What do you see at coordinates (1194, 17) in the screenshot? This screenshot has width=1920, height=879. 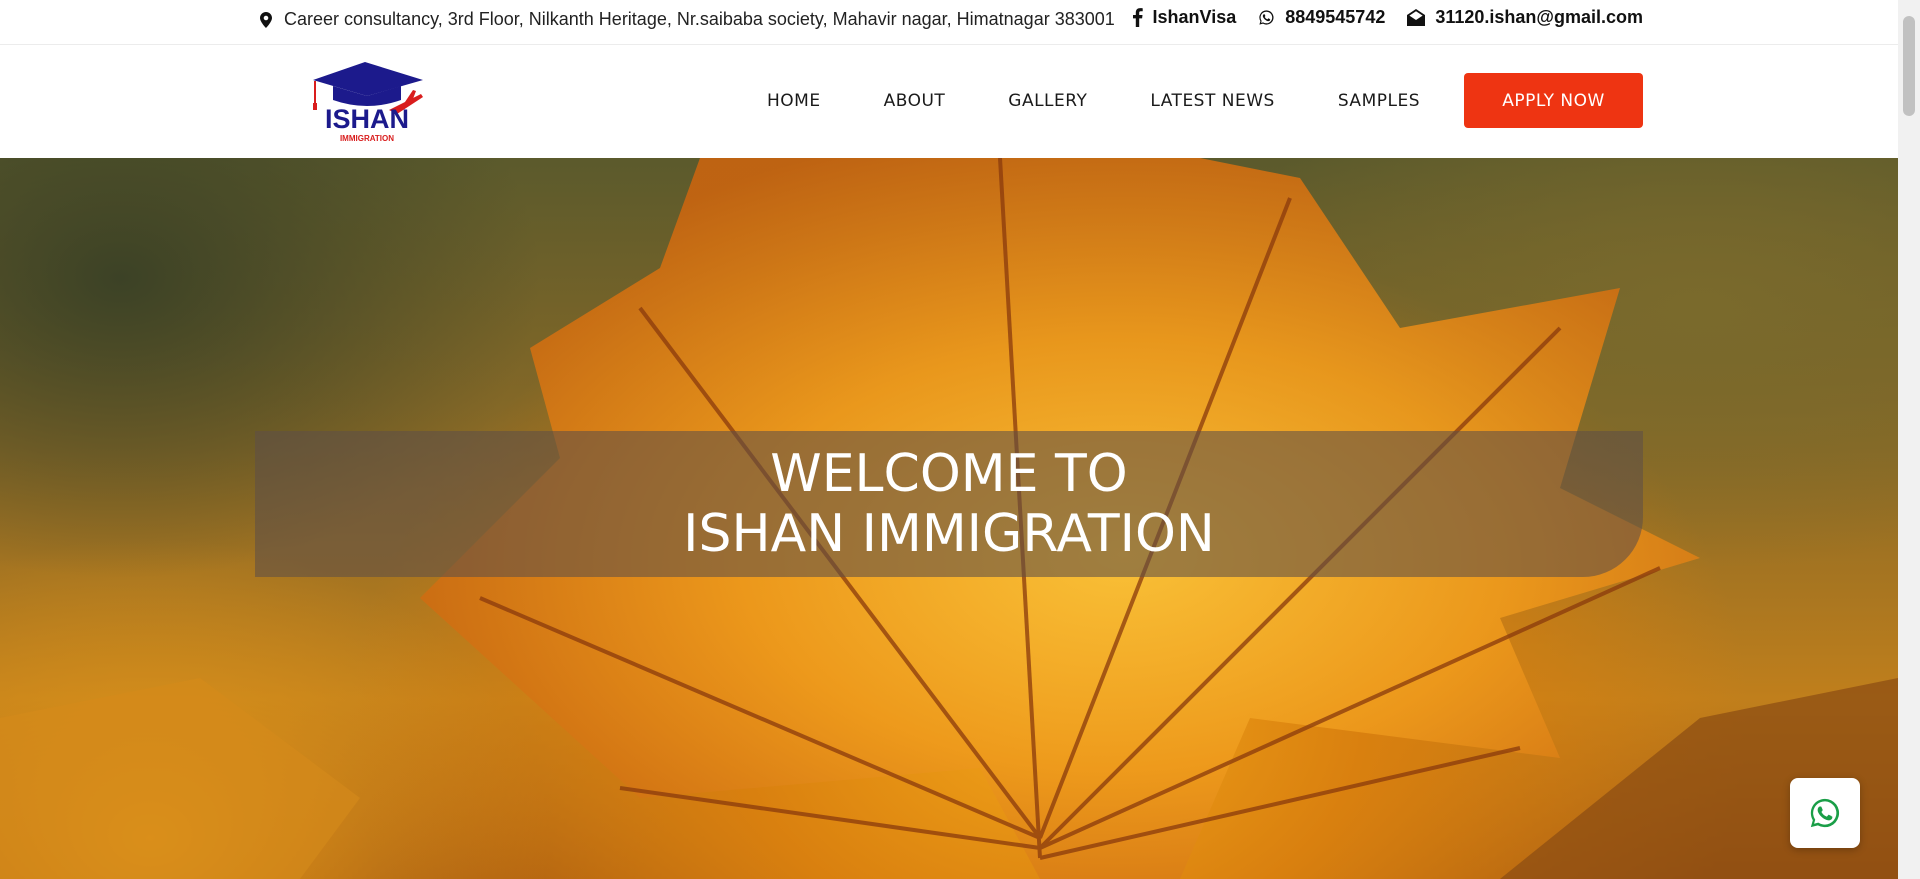 I see `facebook-label: IshanVisa` at bounding box center [1194, 17].